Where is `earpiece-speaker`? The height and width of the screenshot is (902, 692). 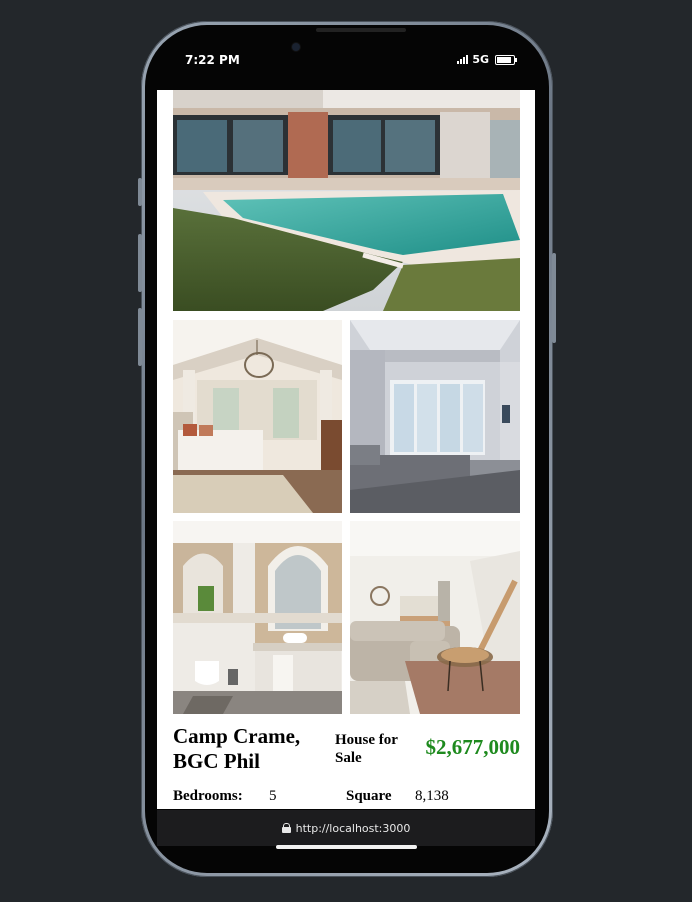
earpiece-speaker is located at coordinates (361, 30).